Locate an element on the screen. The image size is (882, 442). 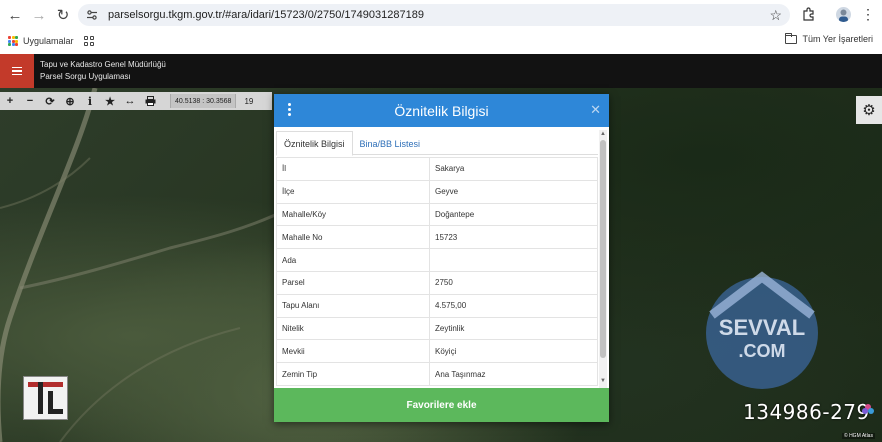
add-favorite-button: Favorilere ekle is located at coordinates (441, 405).